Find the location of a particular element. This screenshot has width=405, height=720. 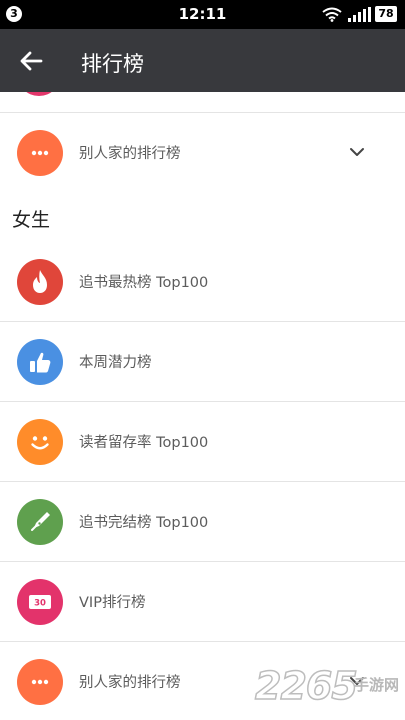

list-item-hottest: 追书最热榜 Top100 is located at coordinates (202, 282).